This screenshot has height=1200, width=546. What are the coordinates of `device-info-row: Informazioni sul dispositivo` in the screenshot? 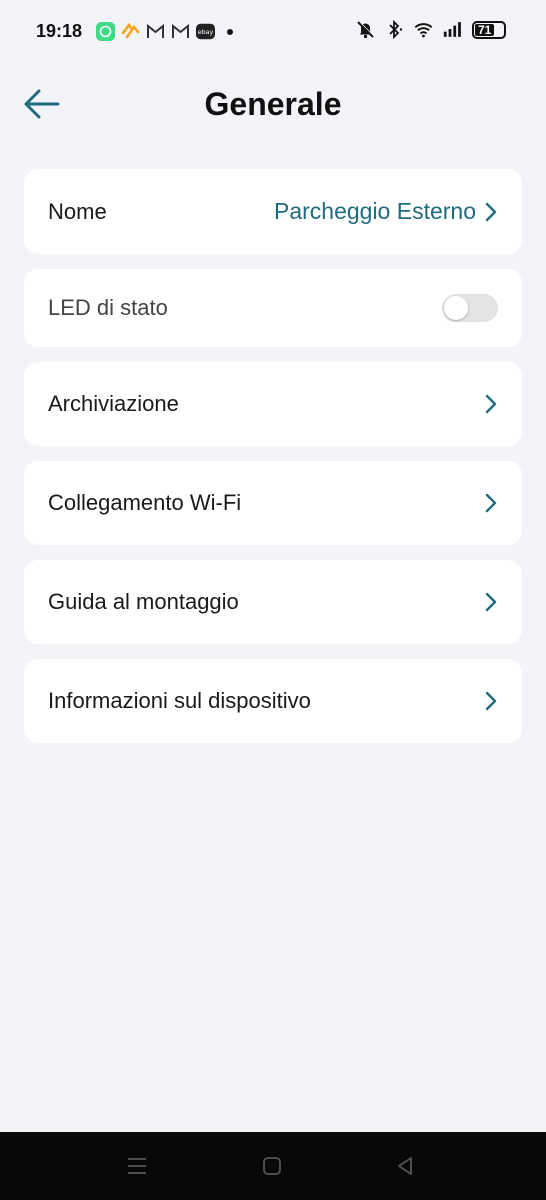 It's located at (273, 701).